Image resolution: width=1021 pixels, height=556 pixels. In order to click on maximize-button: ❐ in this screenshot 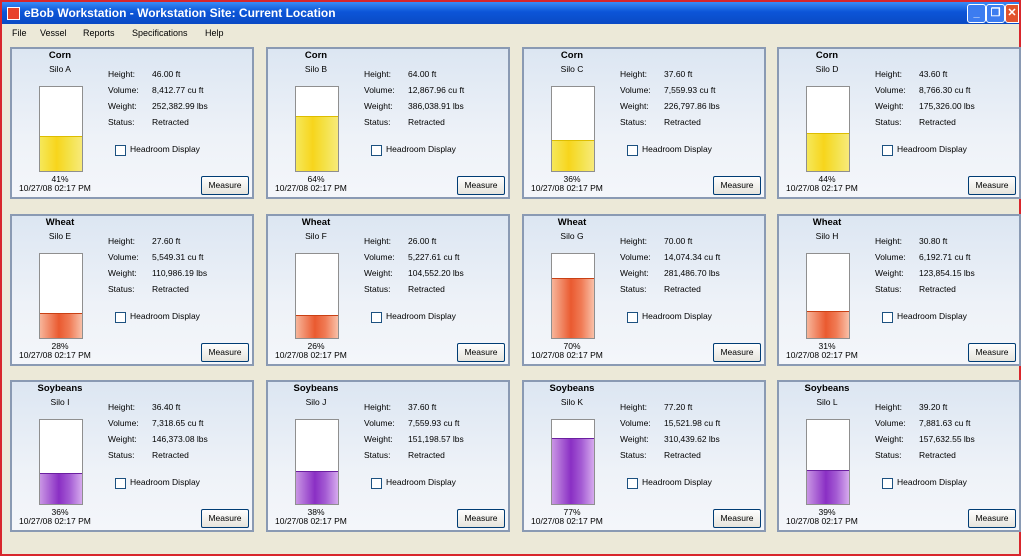, I will do `click(995, 13)`.